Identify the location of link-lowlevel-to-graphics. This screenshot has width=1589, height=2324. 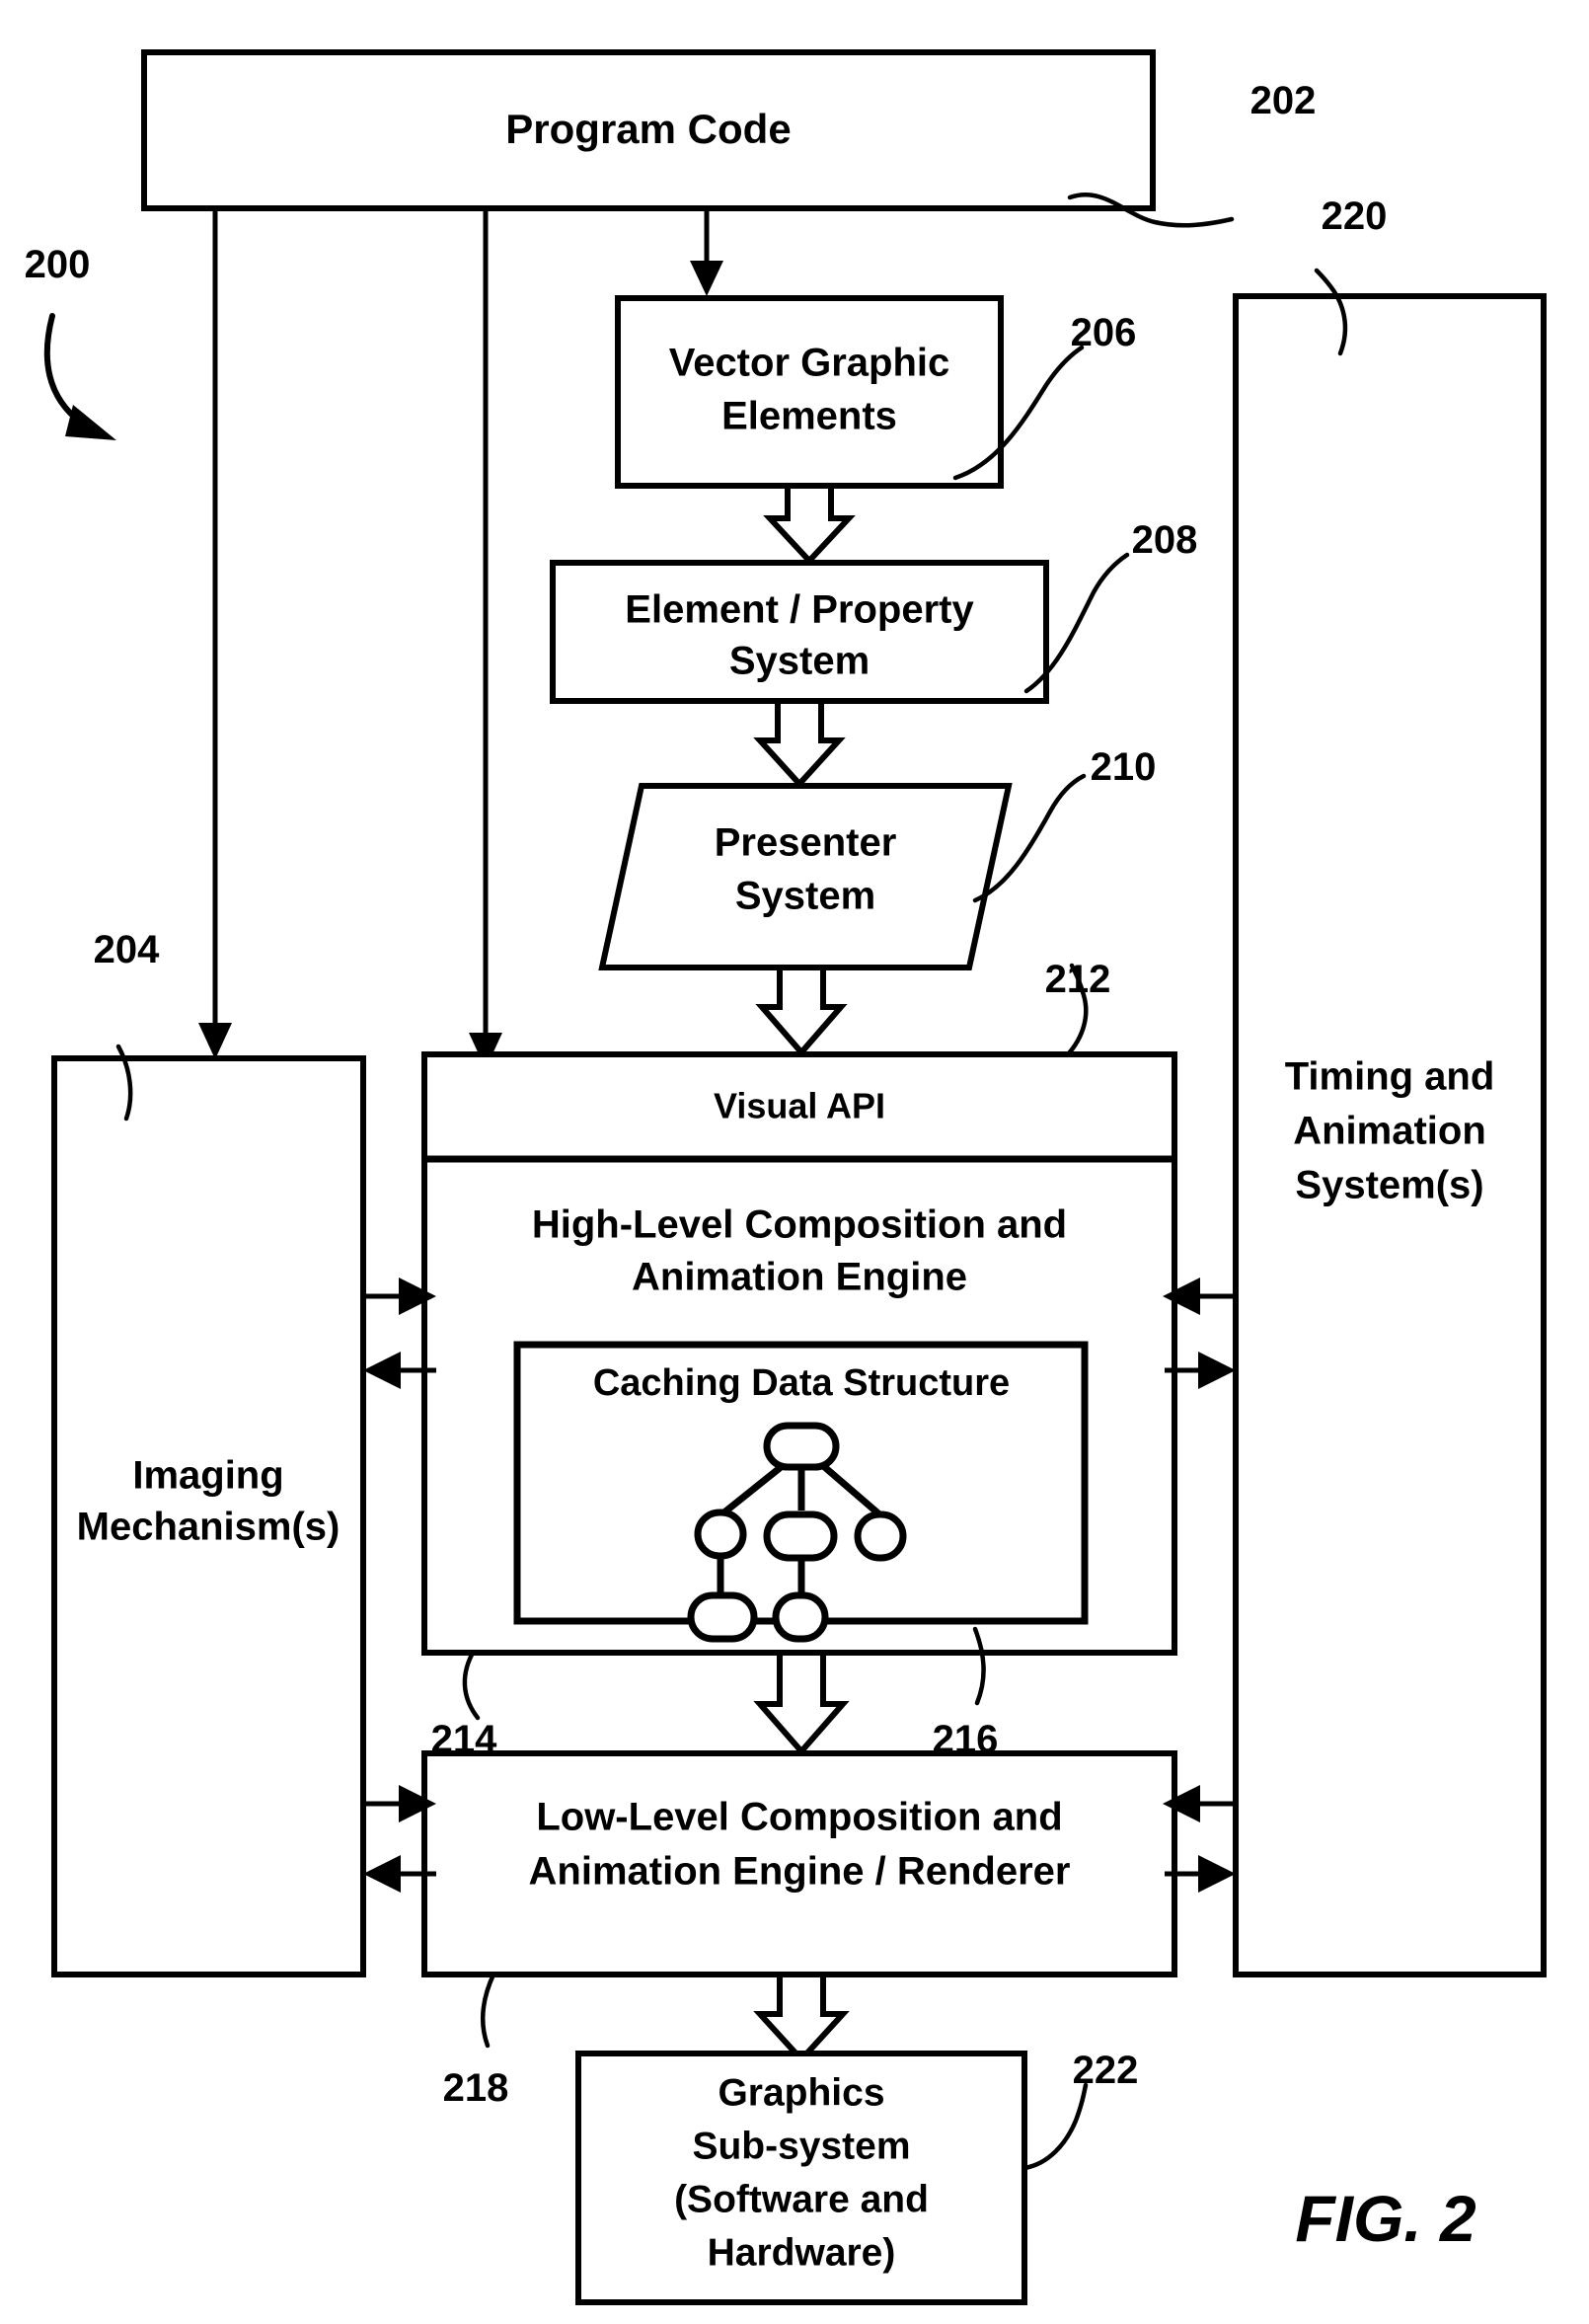
(801, 2018).